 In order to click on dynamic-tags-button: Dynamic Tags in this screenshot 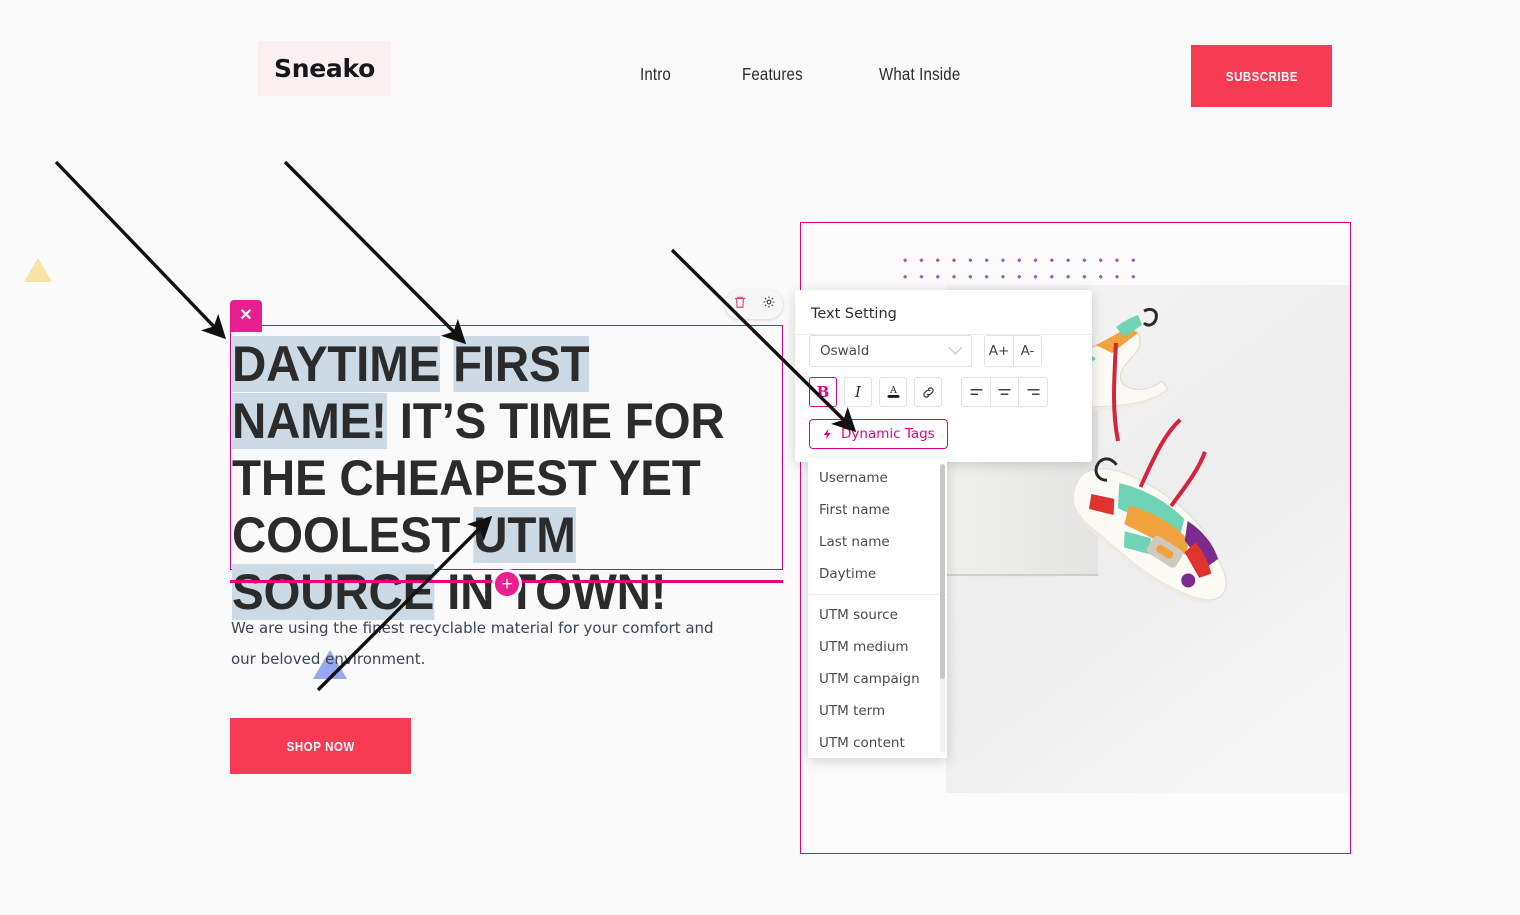, I will do `click(878, 434)`.